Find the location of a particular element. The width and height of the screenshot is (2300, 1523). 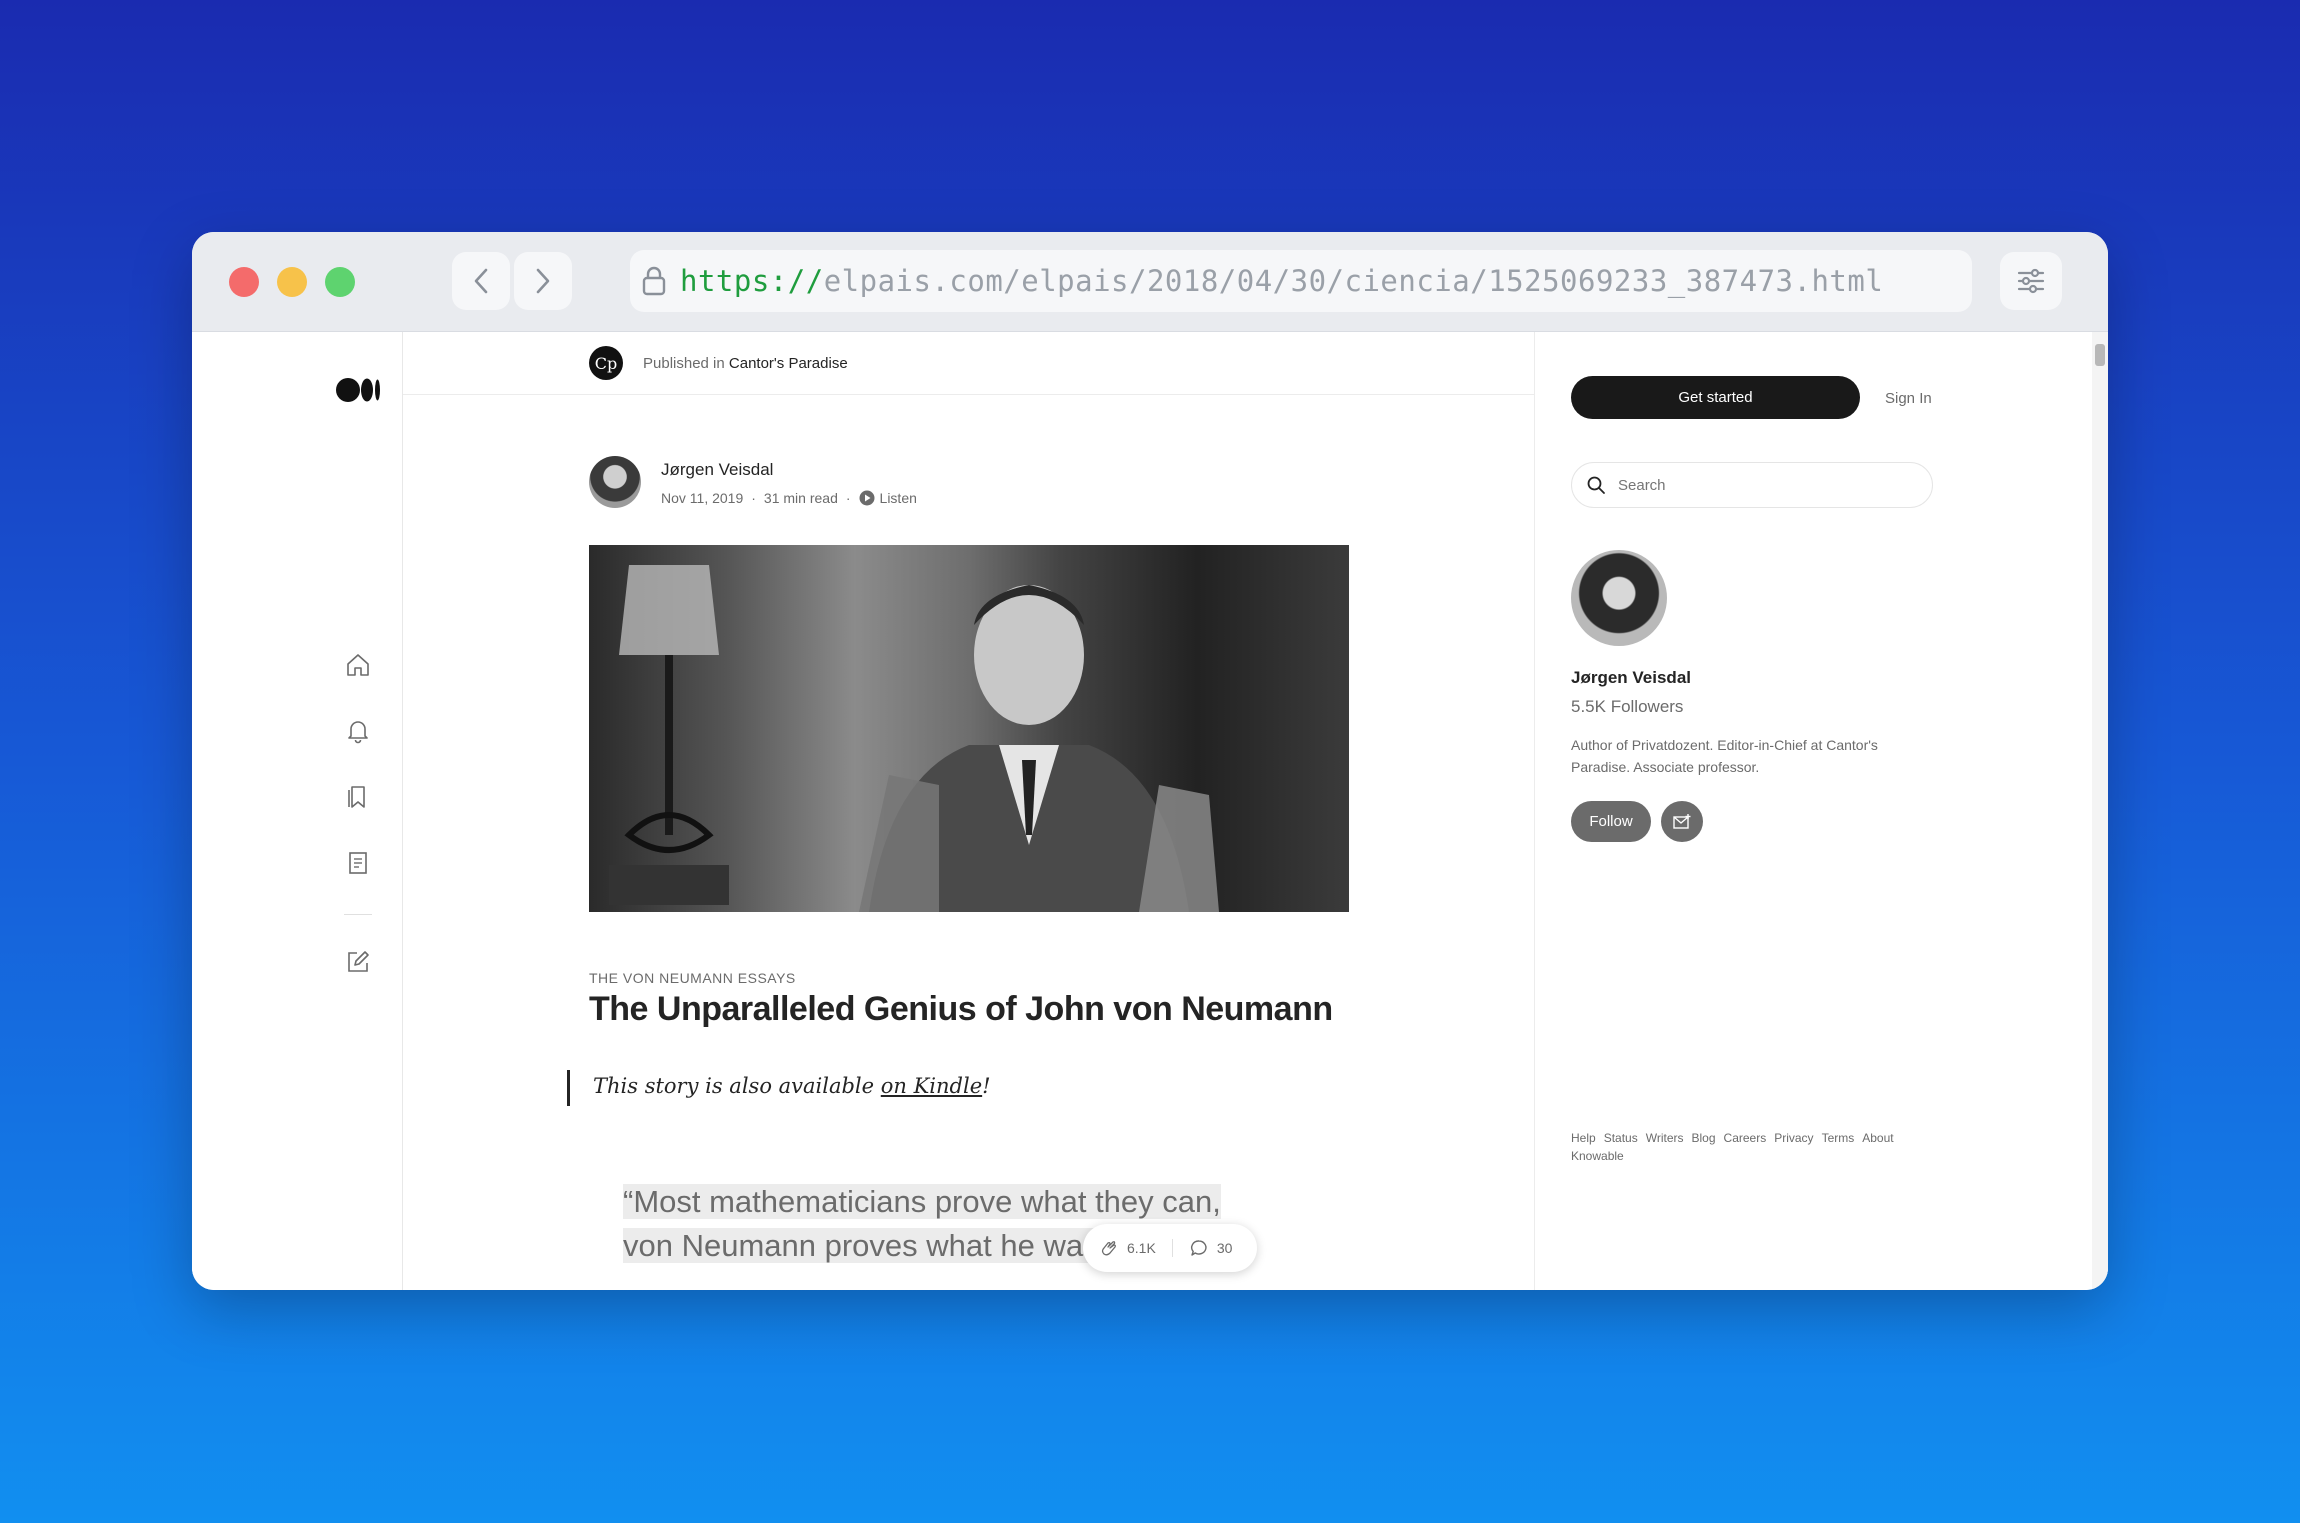

publication-strip: Cp Published in Cantor's Paradise is located at coordinates (968, 363).